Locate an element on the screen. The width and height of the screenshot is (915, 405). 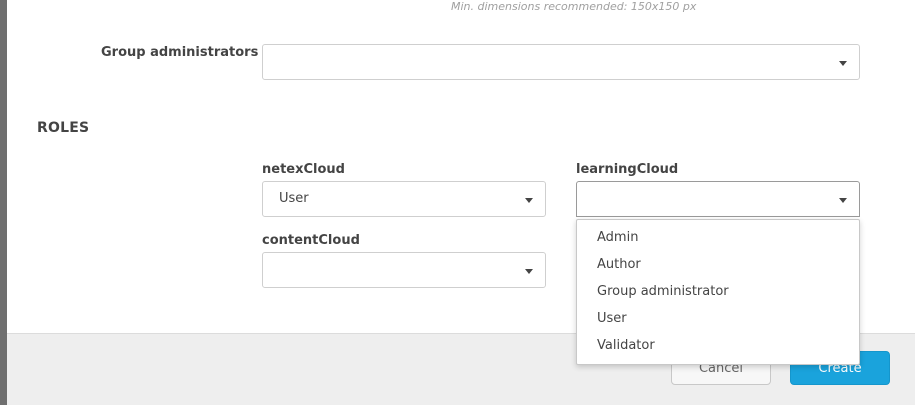
netexcloud-role-select: User is located at coordinates (404, 199).